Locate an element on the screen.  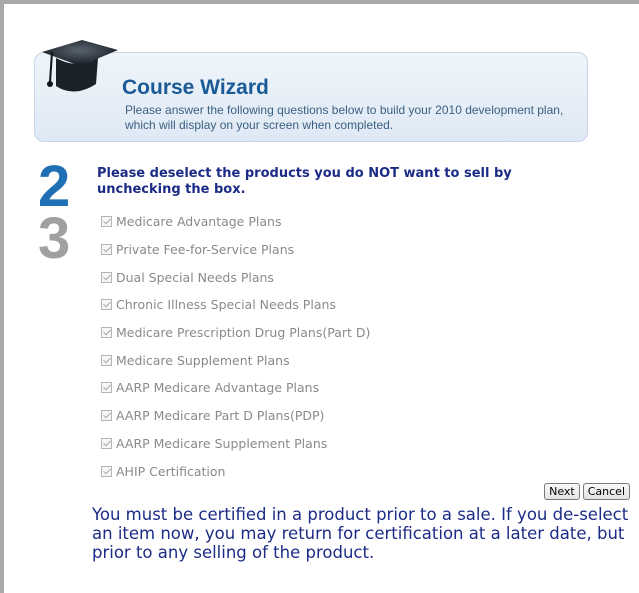
product-option: AARP Medicare Advantage Plans is located at coordinates (235, 388).